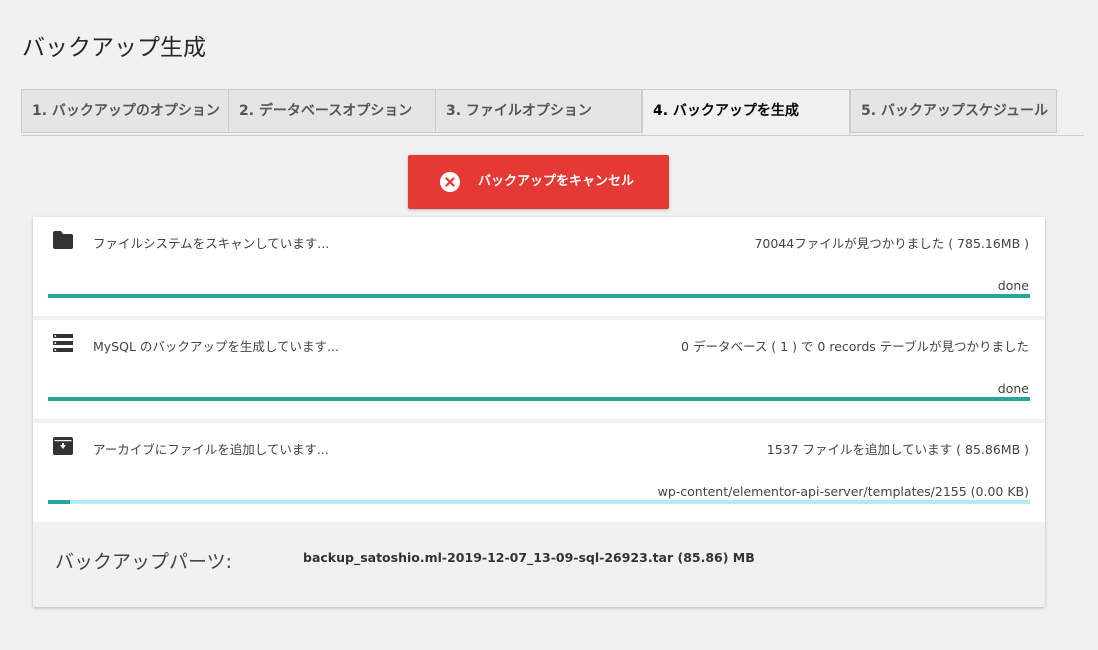 Image resolution: width=1098 pixels, height=650 pixels. I want to click on tab-backup-options: 1. バックアップのオプション, so click(125, 111).